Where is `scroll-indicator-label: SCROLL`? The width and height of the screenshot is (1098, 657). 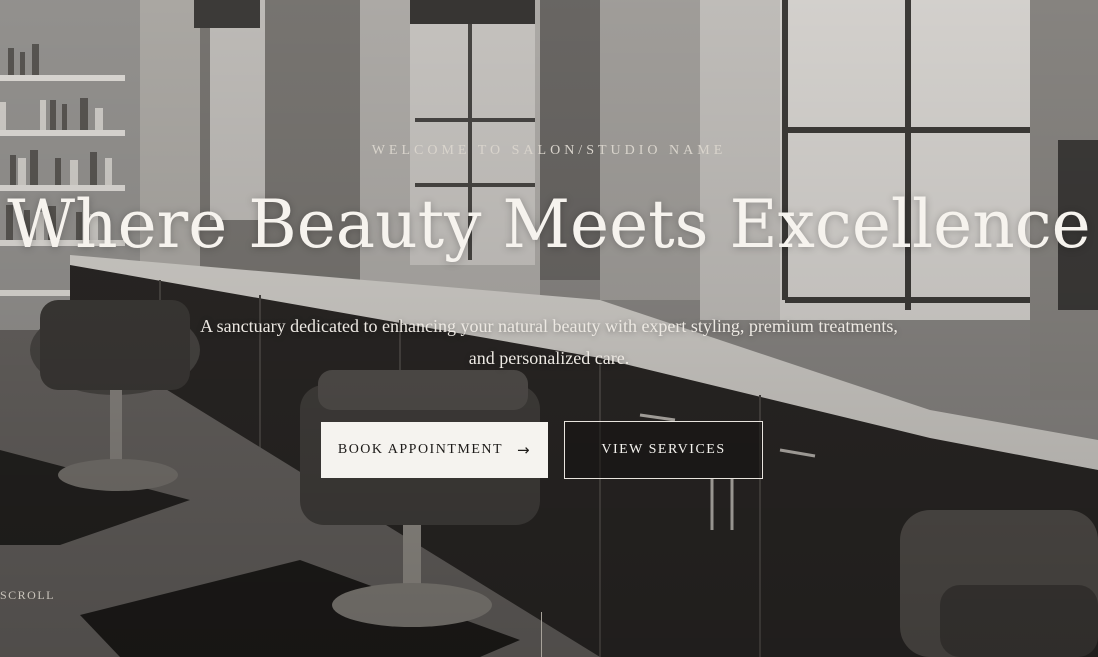
scroll-indicator-label: SCROLL is located at coordinates (549, 595).